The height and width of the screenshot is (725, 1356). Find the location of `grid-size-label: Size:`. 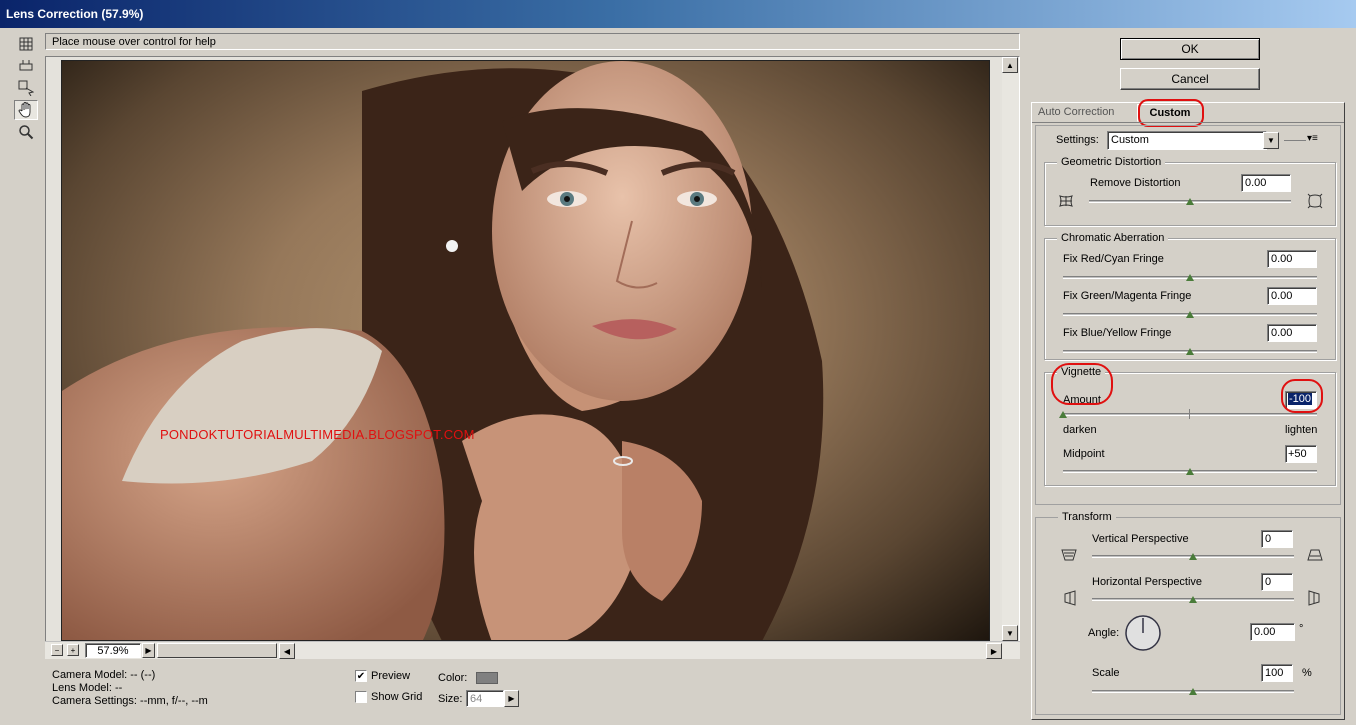

grid-size-label: Size: is located at coordinates (450, 699).